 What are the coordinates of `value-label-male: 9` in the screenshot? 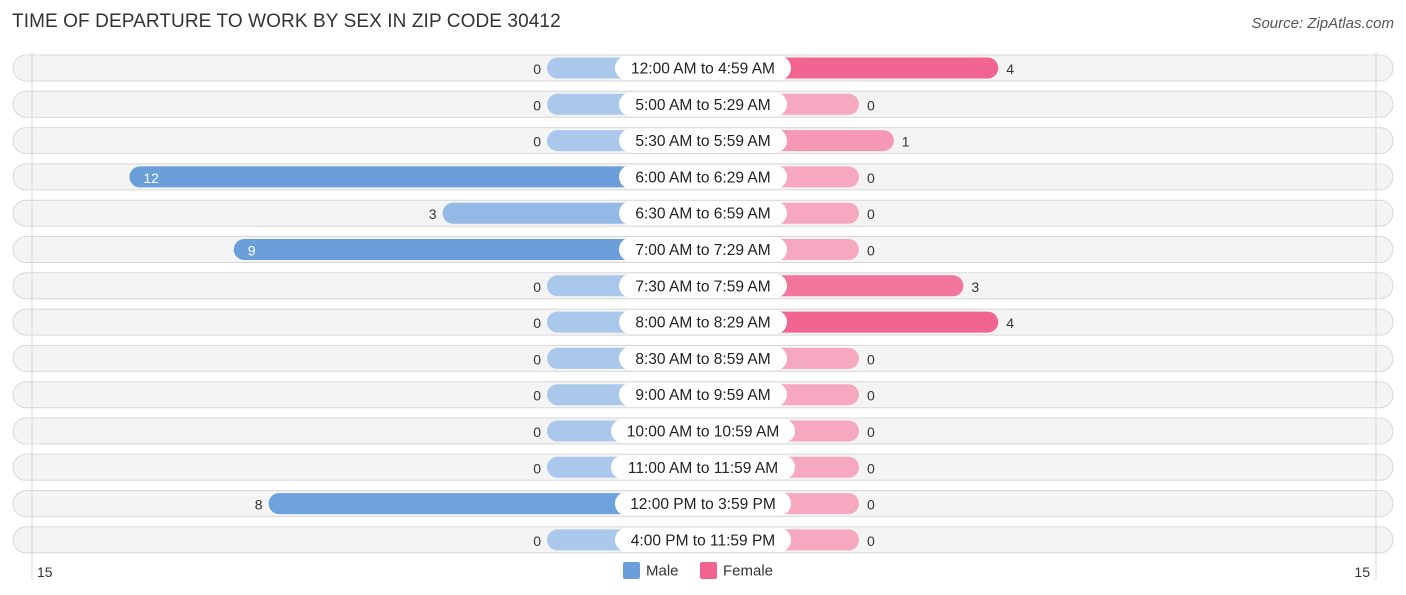 It's located at (252, 251).